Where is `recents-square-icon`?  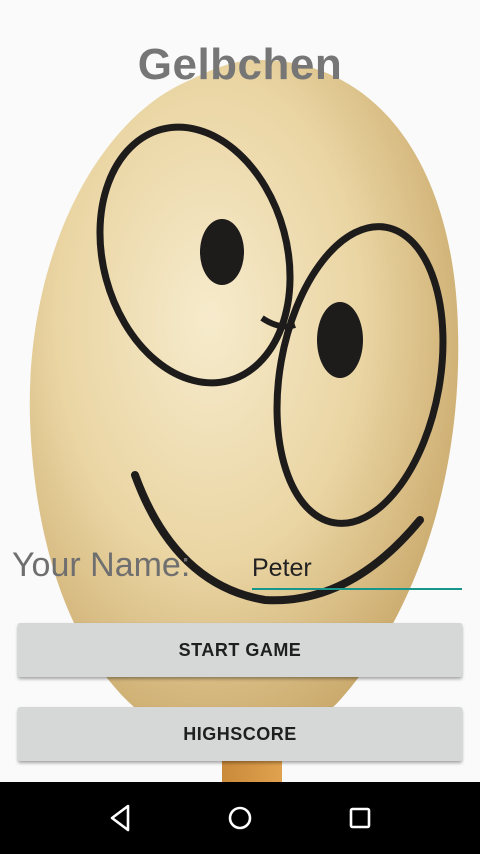
recents-square-icon is located at coordinates (360, 818).